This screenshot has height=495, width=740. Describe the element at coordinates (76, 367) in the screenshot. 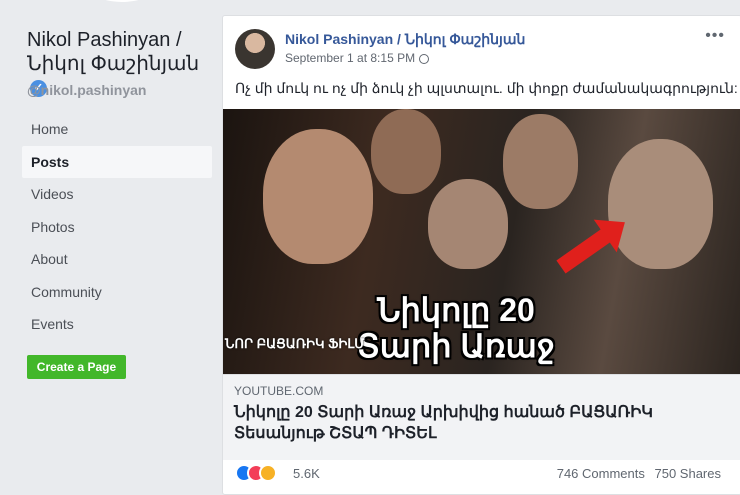

I see `create-page-button: Create a Page` at that location.